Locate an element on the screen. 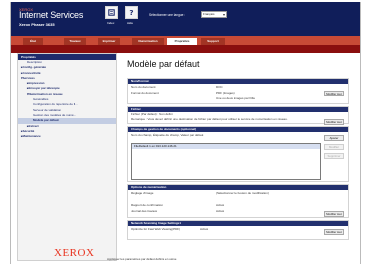  row-value: Une ou deux images par Fille is located at coordinates (236, 98).